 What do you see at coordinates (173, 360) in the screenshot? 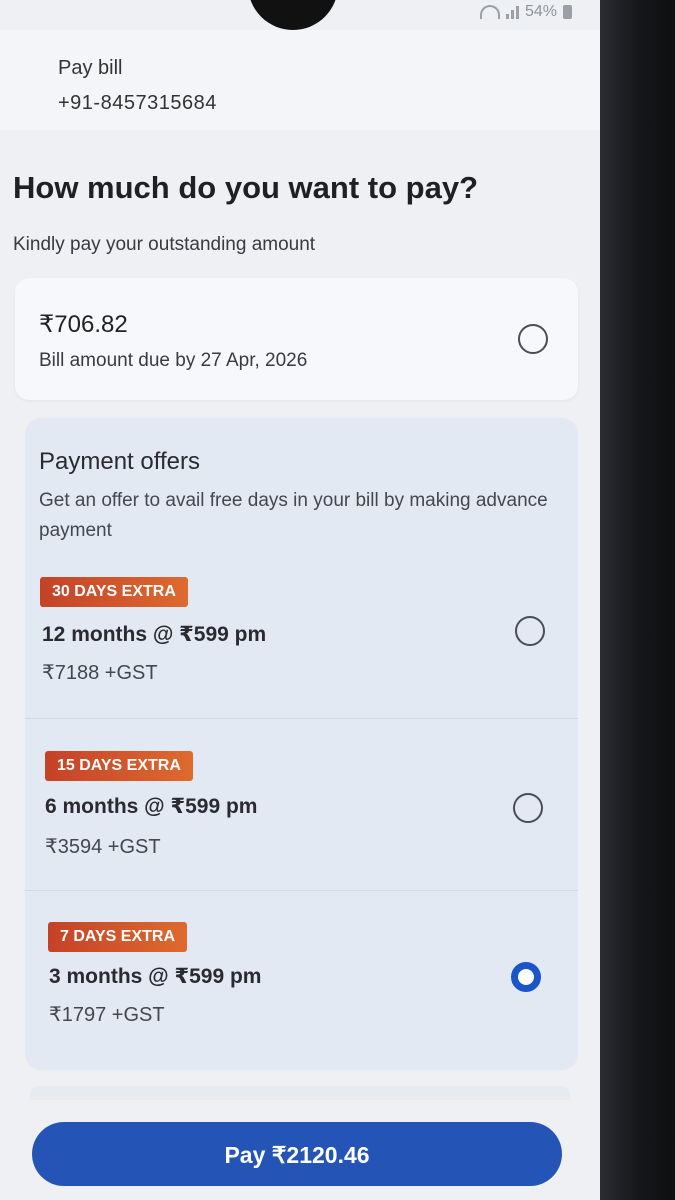
I see `due-date-text: Bill amount due by 27 Apr, 2026` at bounding box center [173, 360].